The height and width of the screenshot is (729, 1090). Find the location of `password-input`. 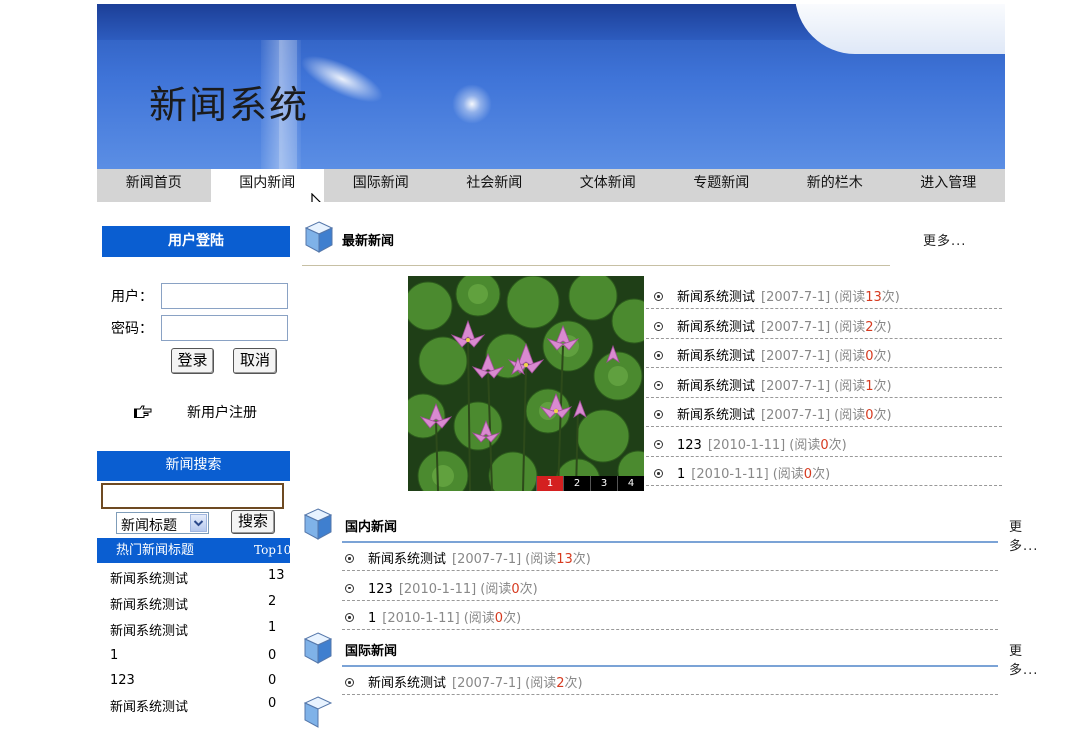

password-input is located at coordinates (224, 328).